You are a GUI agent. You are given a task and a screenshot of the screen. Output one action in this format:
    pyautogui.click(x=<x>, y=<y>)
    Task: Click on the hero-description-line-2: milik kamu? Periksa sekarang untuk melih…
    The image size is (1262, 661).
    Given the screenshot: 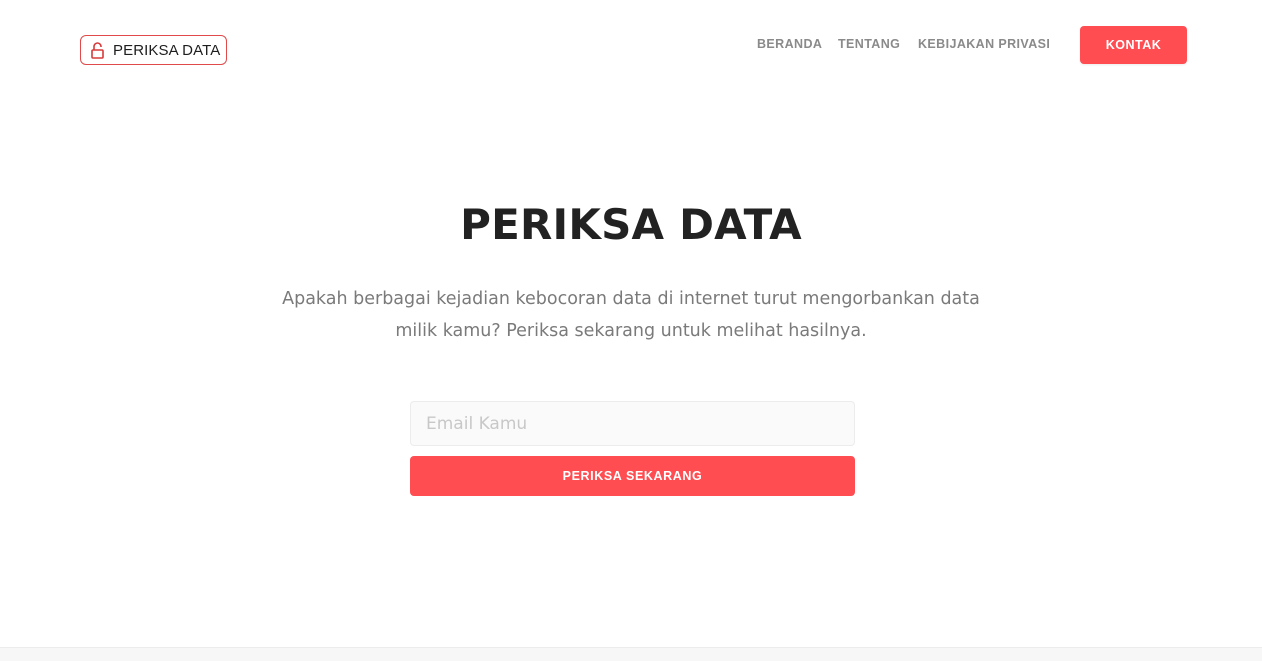 What is the action you would take?
    pyautogui.click(x=631, y=331)
    